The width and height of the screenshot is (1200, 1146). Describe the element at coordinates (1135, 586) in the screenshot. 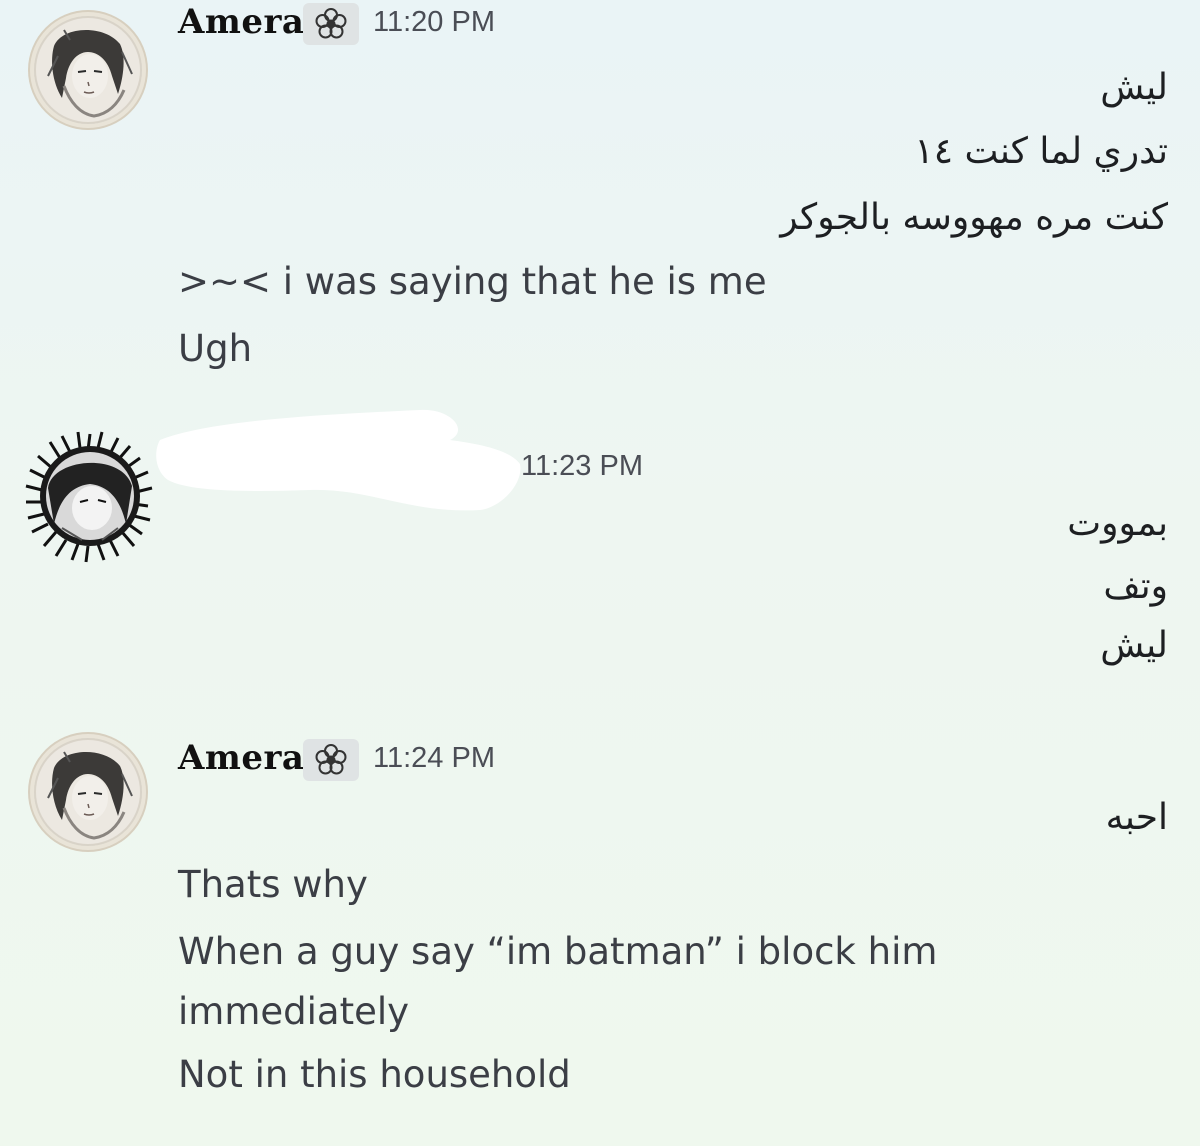

I see `message-line: وتف` at that location.